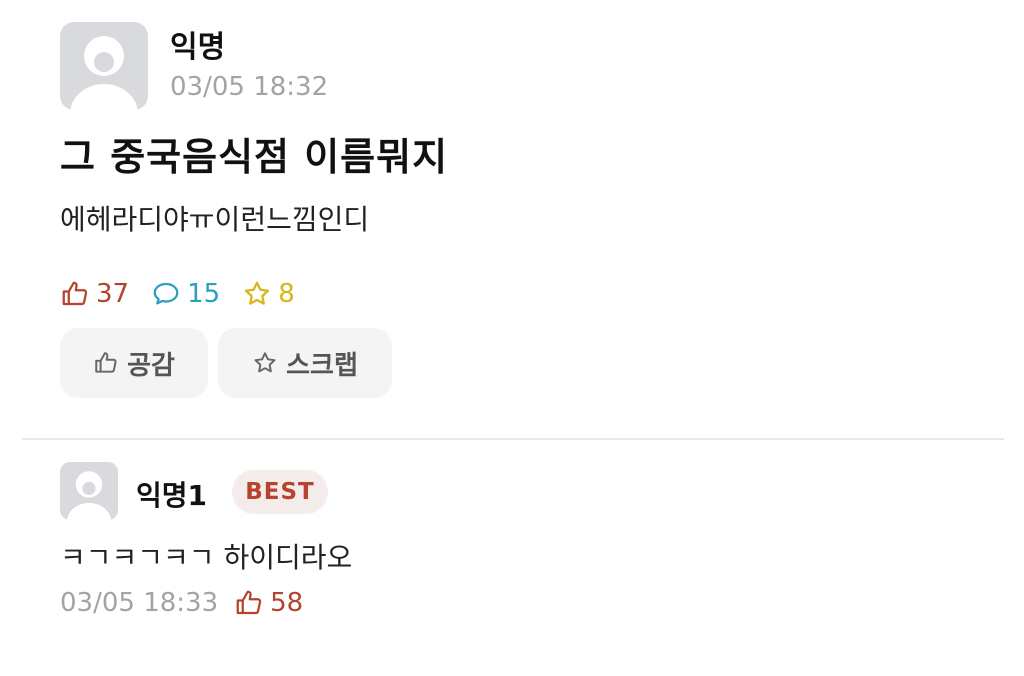  I want to click on speech-bubble-icon, so click(166, 293).